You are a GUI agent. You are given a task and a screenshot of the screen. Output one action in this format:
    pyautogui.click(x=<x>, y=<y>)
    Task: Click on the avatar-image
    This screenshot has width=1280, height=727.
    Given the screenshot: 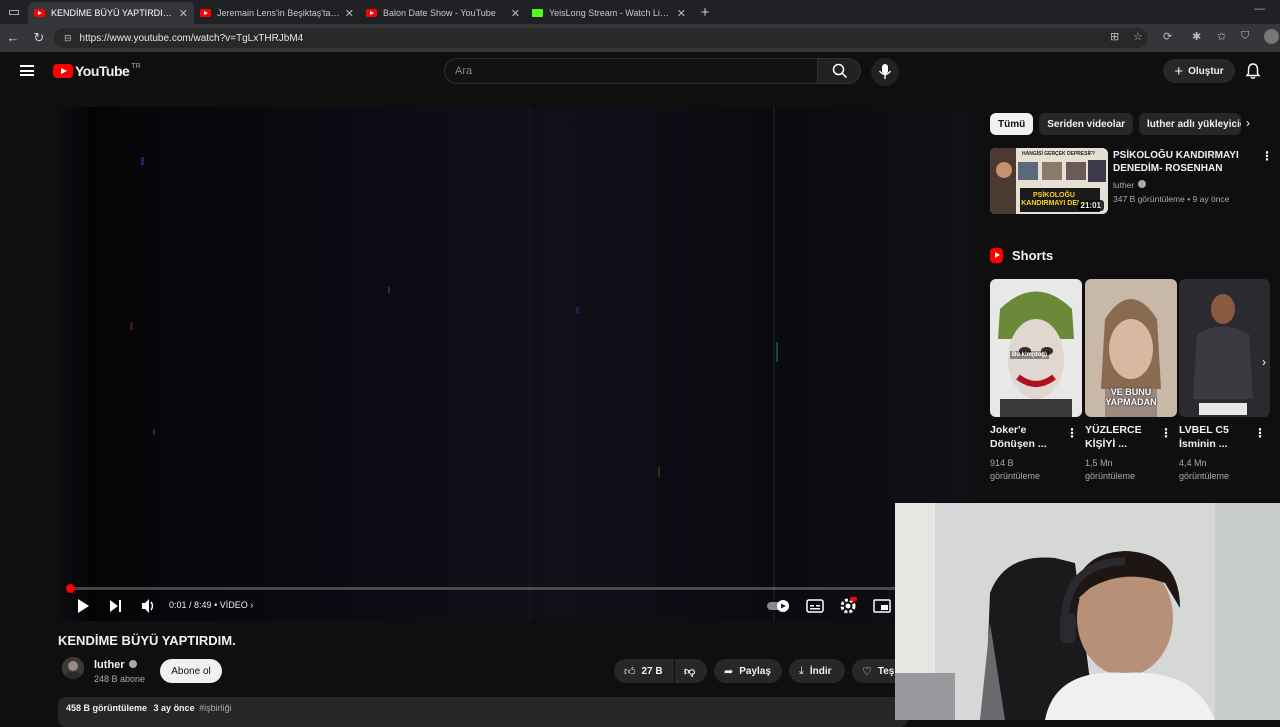 What is the action you would take?
    pyautogui.click(x=73, y=668)
    